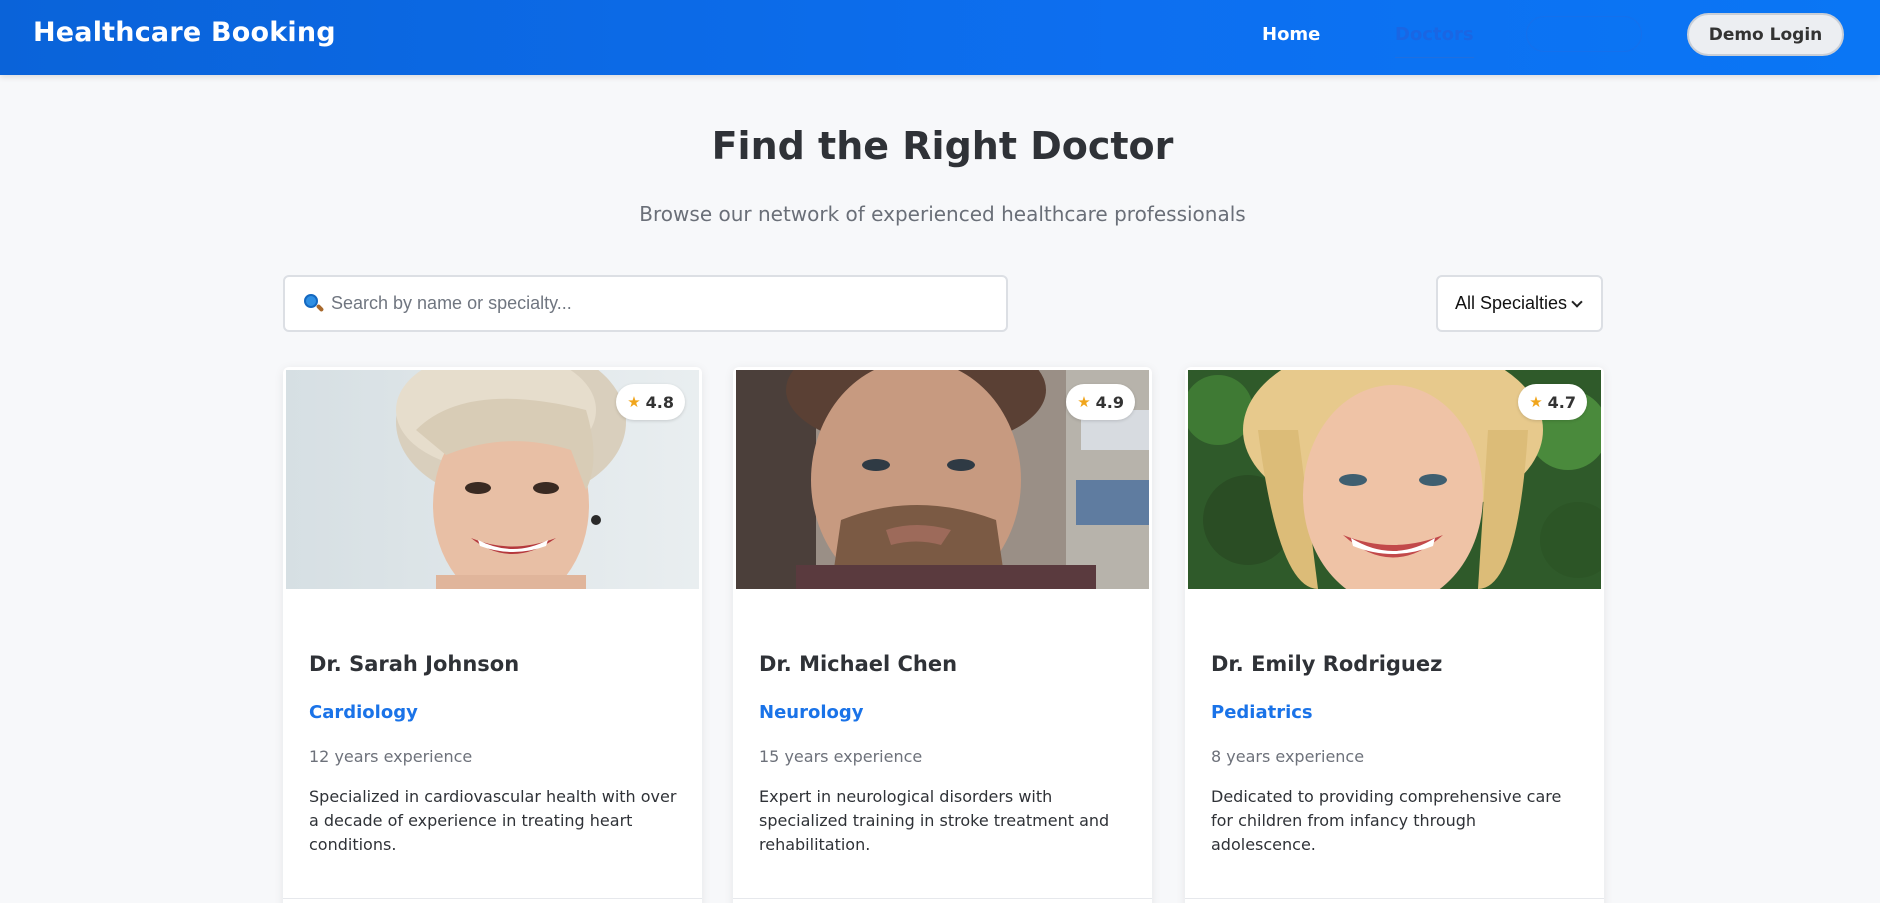  What do you see at coordinates (659, 402) in the screenshot?
I see `rating-value: 4.8` at bounding box center [659, 402].